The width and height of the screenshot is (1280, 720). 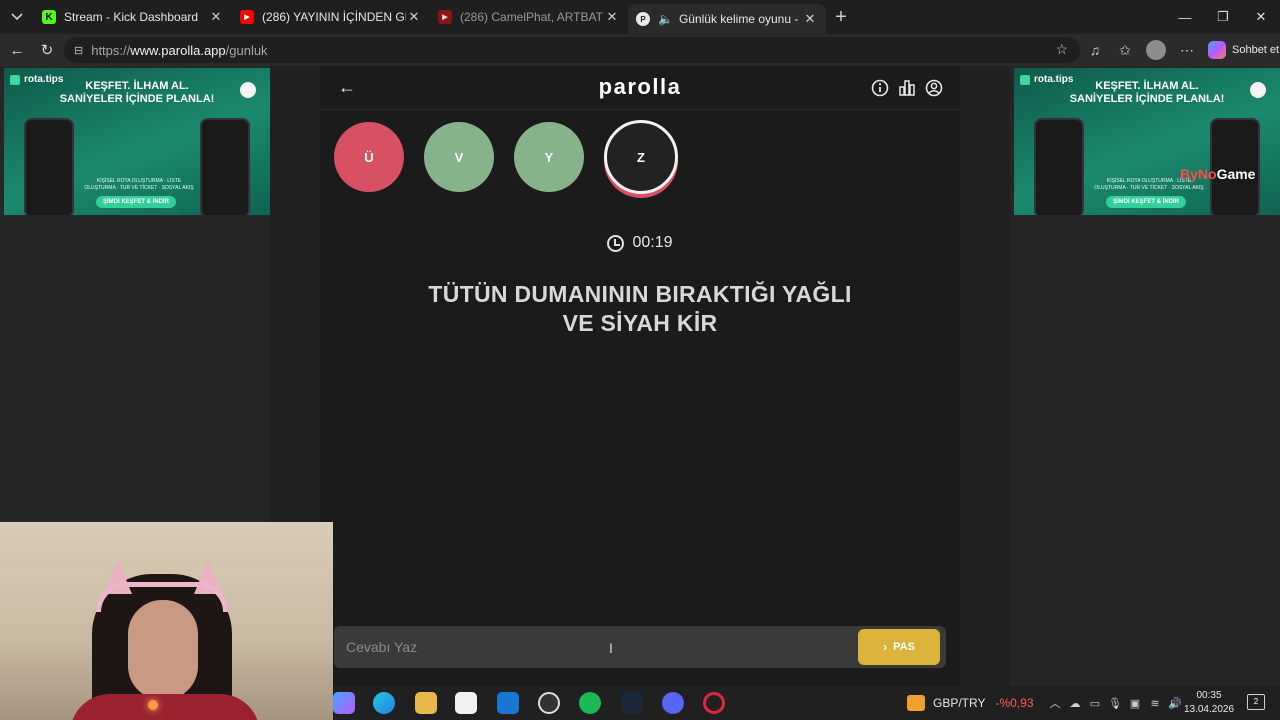 What do you see at coordinates (47, 50) in the screenshot?
I see `refresh-icon: ↻` at bounding box center [47, 50].